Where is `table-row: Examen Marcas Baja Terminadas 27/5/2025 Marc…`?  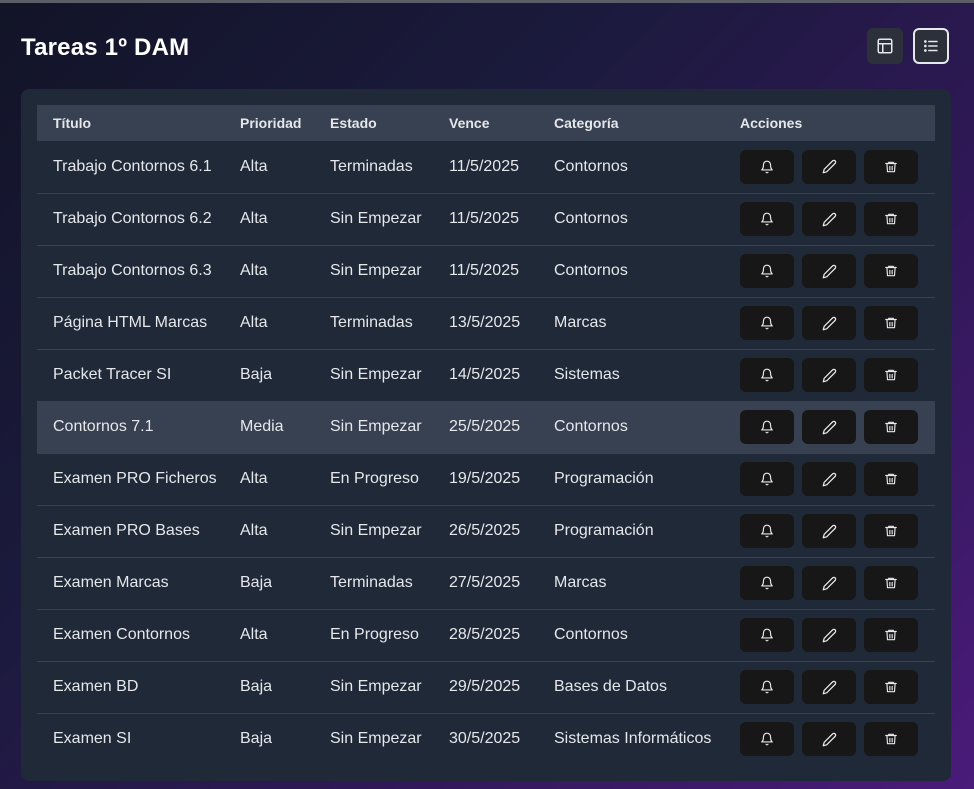
table-row: Examen Marcas Baja Terminadas 27/5/2025 Marc… is located at coordinates (486, 583).